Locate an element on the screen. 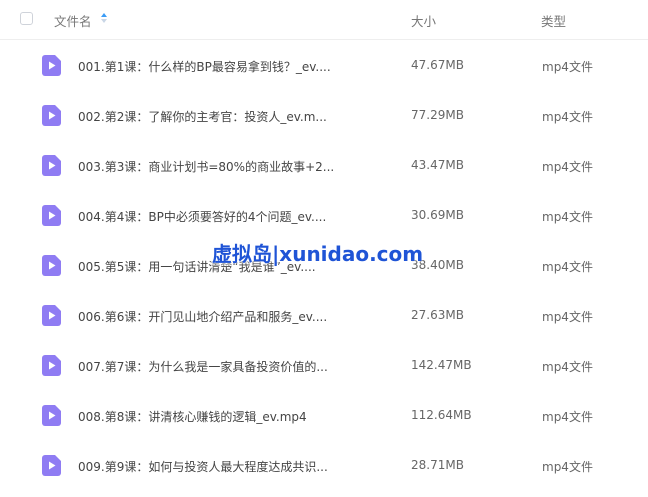  file-size: 28.71MB is located at coordinates (437, 465).